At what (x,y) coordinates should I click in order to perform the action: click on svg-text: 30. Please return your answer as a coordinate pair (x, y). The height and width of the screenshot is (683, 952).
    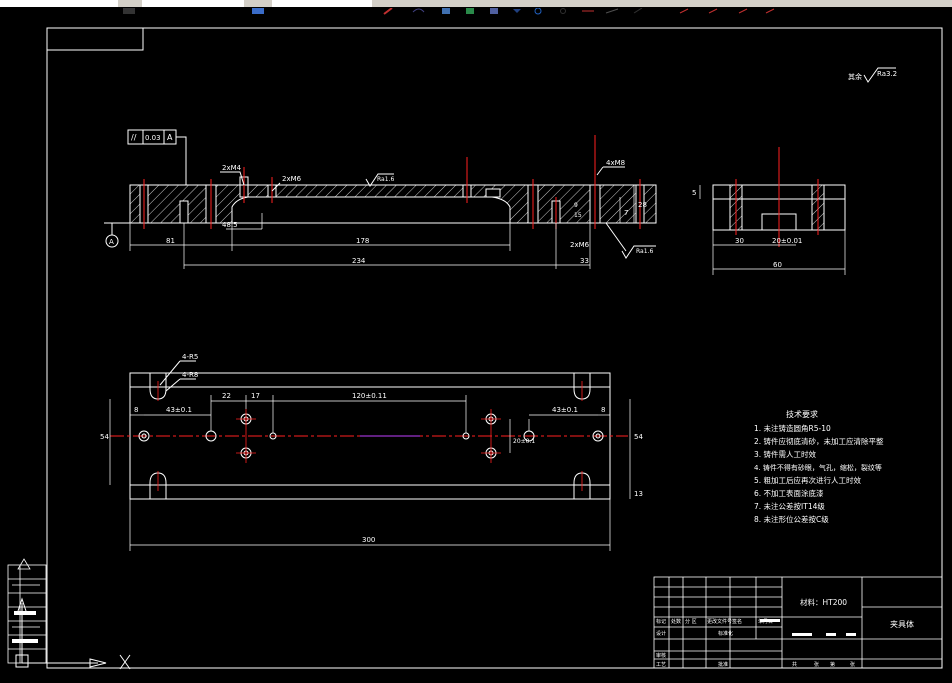
    Looking at the image, I should click on (739, 241).